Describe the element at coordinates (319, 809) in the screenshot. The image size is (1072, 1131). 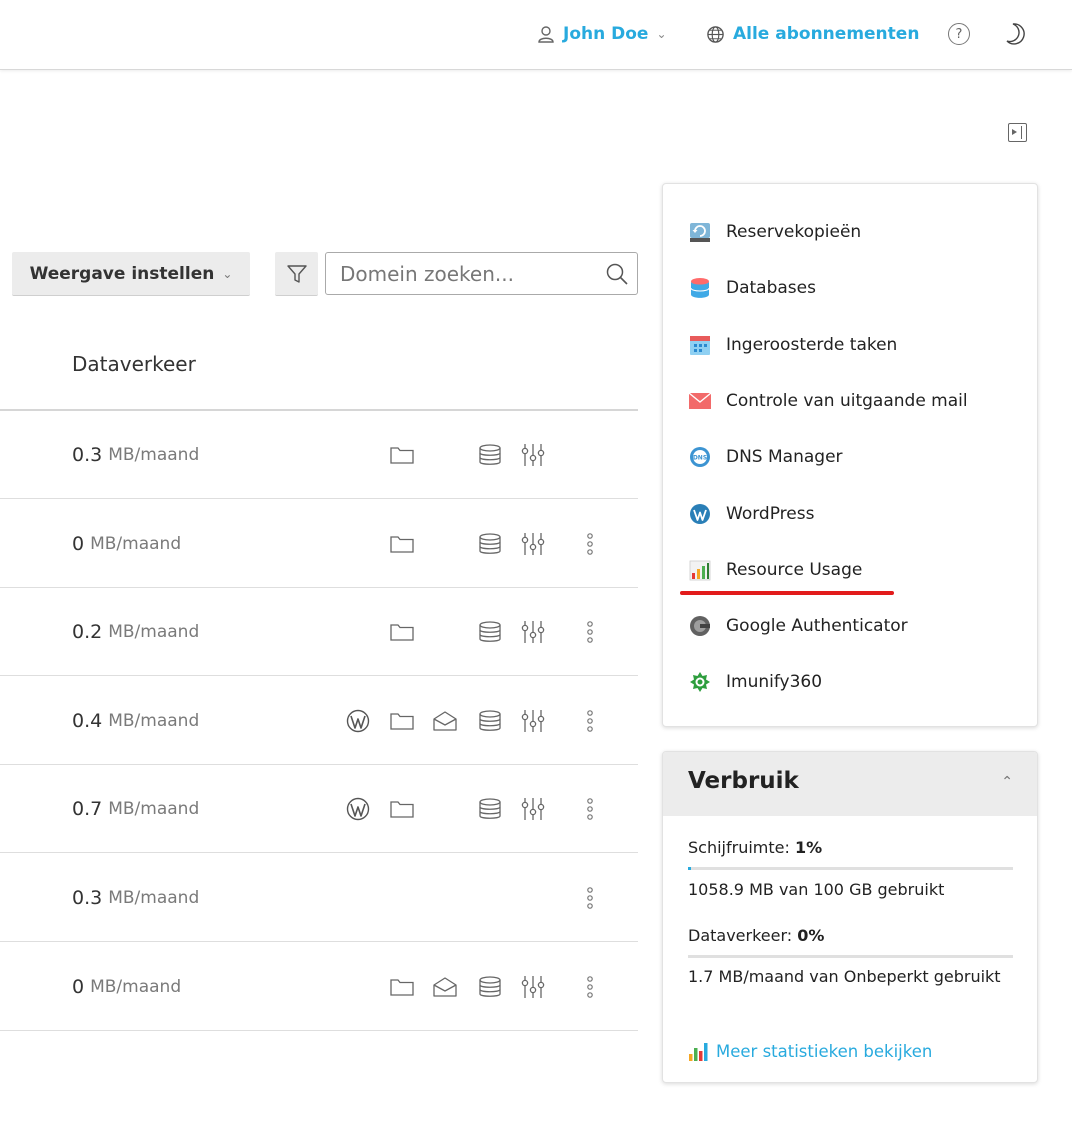
I see `table-row: 0.7 MB/maand` at that location.